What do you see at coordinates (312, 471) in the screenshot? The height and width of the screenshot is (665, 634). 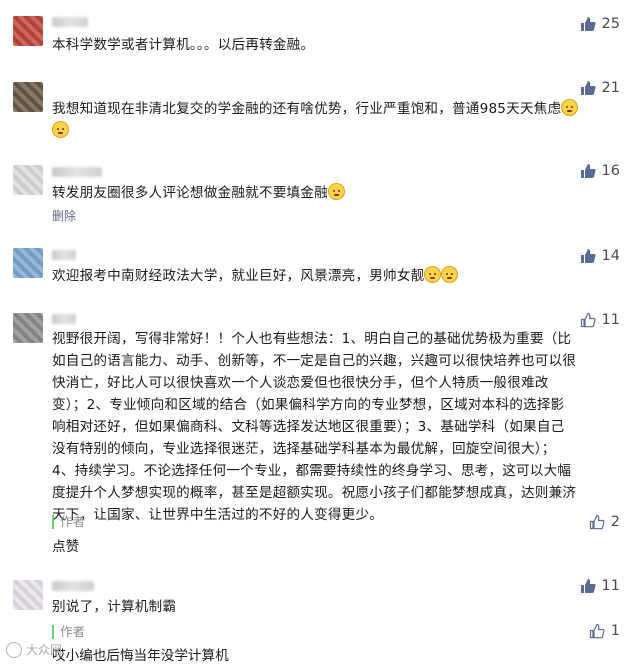 I see `comment-line: 4、持续学习。不论选择任何一个专业，都需要持续性的终身学习、思考，这可以大幅` at bounding box center [312, 471].